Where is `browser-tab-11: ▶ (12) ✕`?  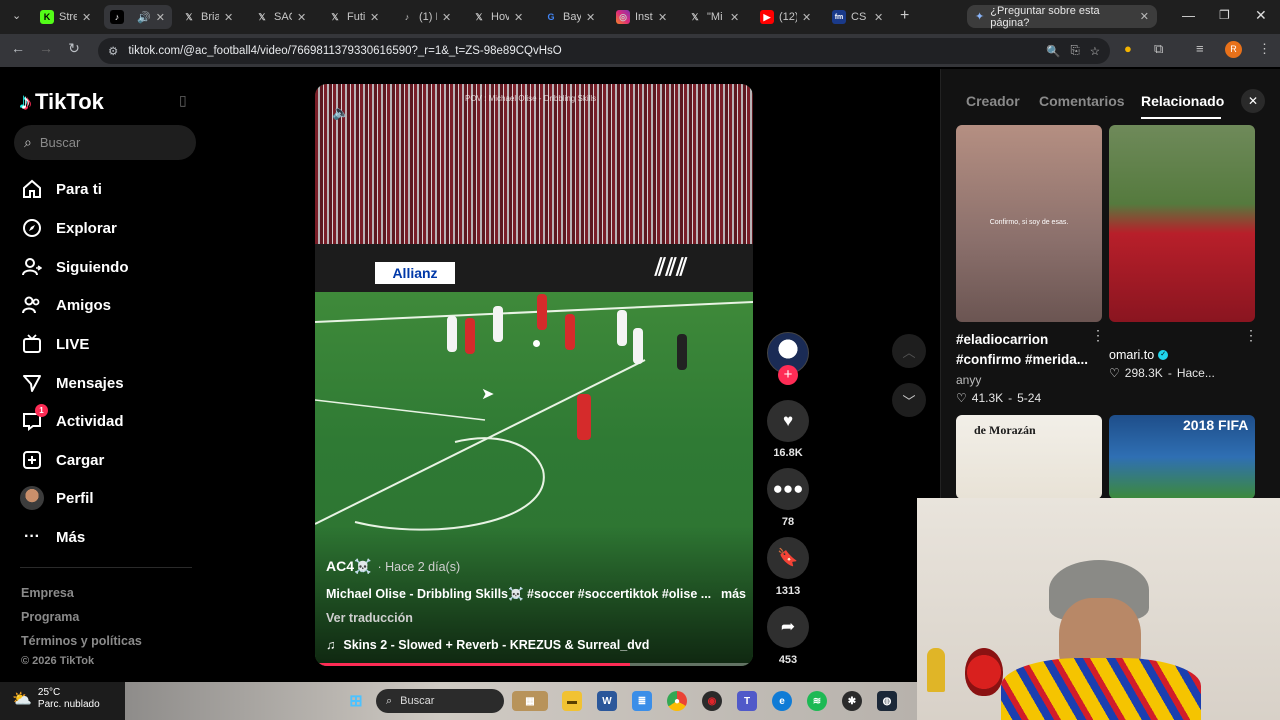
browser-tab-11: ▶ (12) ✕ is located at coordinates (787, 17).